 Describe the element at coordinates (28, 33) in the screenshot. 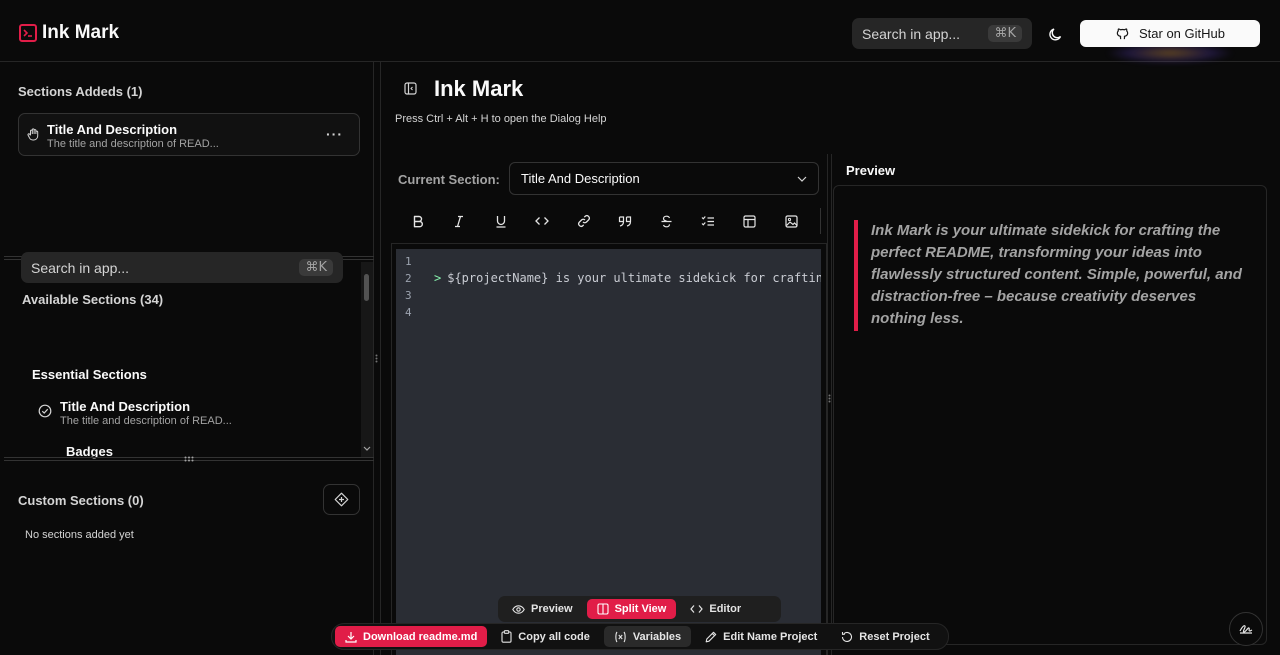

I see `terminal-logo-icon` at that location.